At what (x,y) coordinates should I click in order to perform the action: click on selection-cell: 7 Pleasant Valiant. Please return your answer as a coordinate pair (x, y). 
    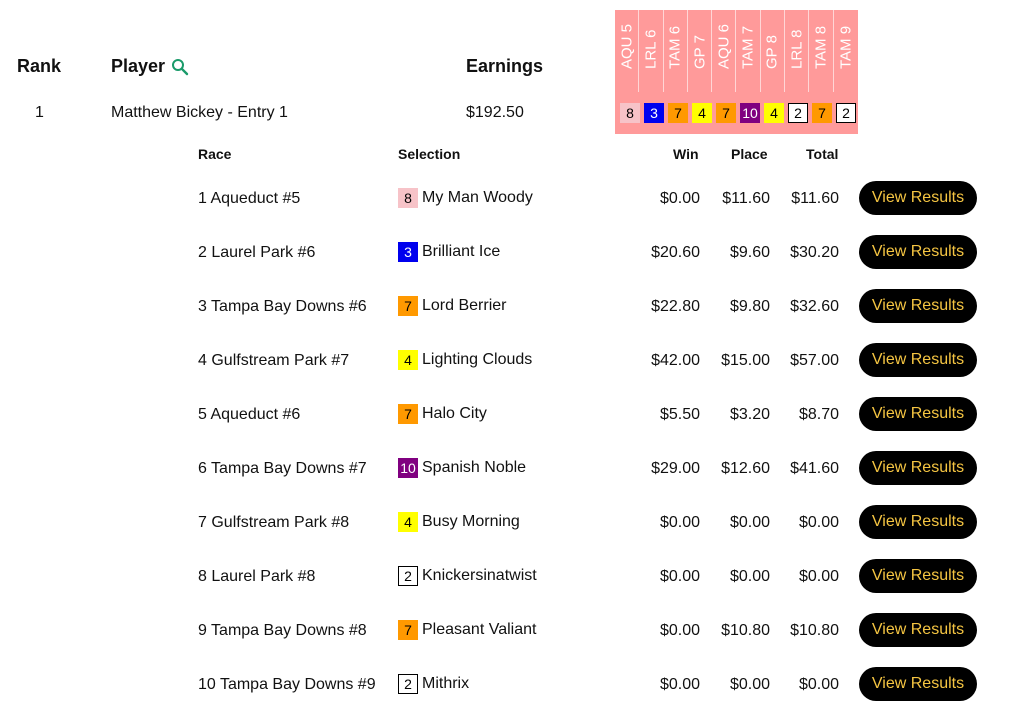
    Looking at the image, I should click on (467, 630).